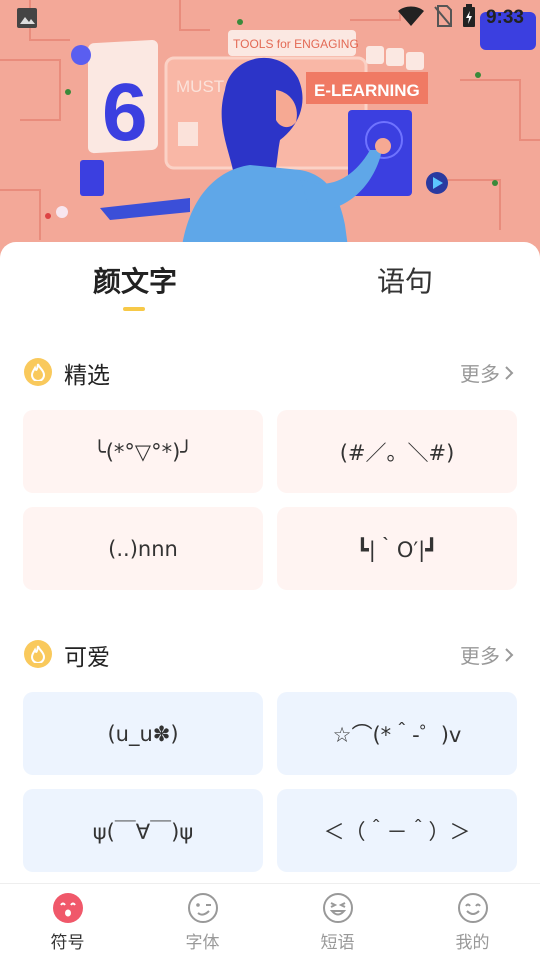 This screenshot has height=961, width=540. I want to click on nav-item-symbols: 符号, so click(67, 922).